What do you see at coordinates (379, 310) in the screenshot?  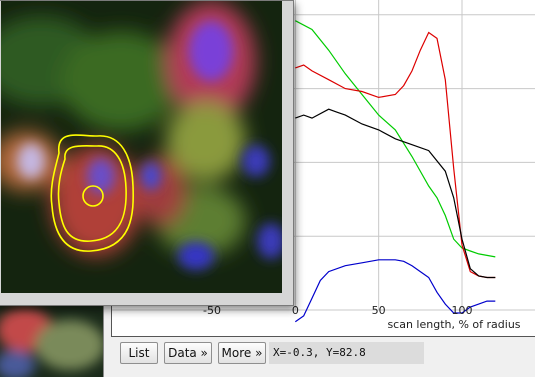 I see `x-tick-label: 50` at bounding box center [379, 310].